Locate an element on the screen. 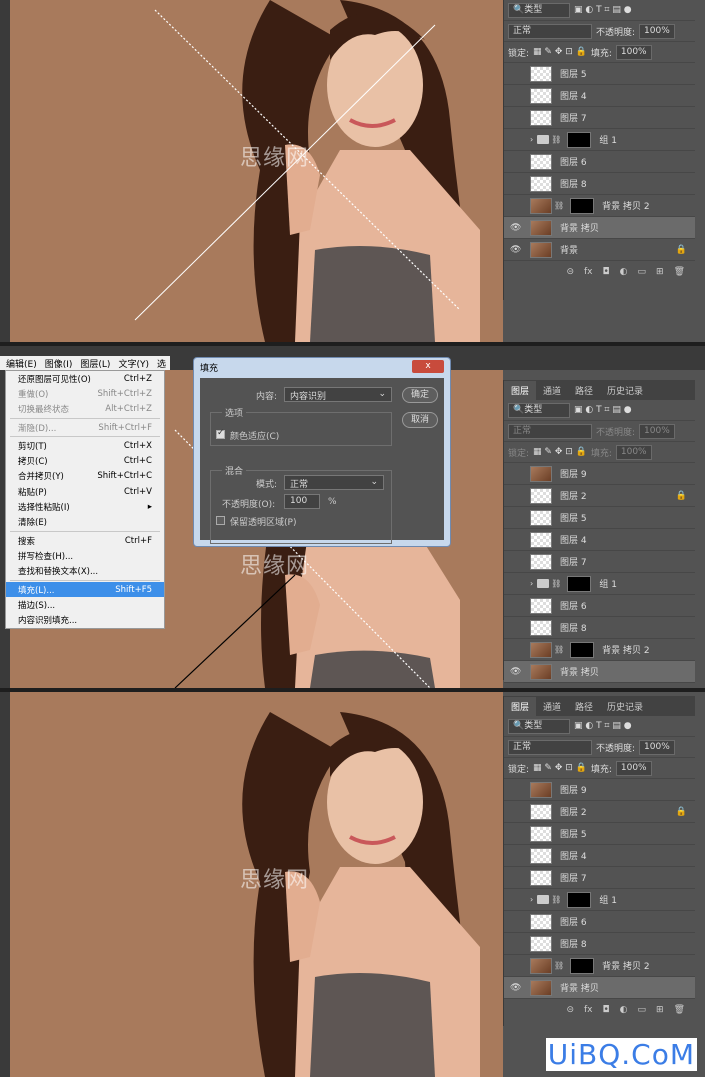  opacity-input: 100 is located at coordinates (302, 501).